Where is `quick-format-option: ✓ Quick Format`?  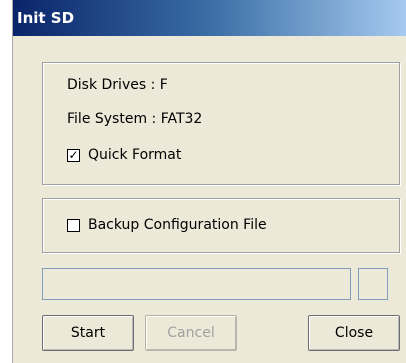 quick-format-option: ✓ Quick Format is located at coordinates (124, 155).